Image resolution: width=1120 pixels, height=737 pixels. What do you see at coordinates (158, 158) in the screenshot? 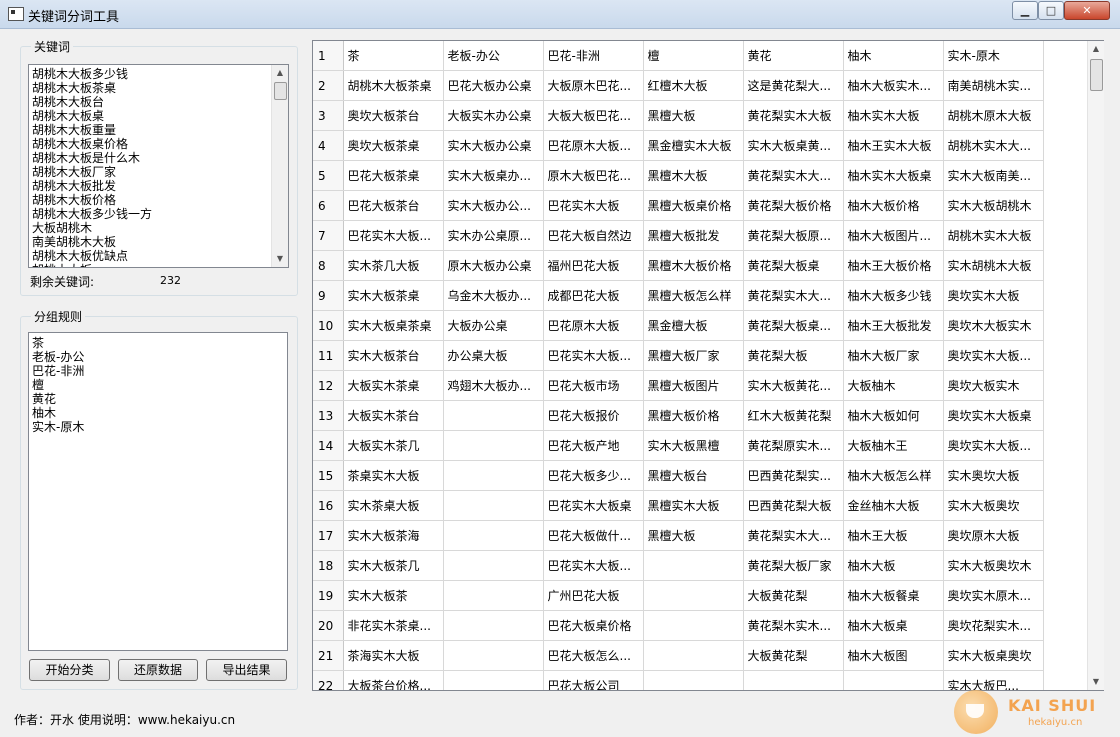
I see `keyword-item: 胡桃木大板是什么木` at bounding box center [158, 158].